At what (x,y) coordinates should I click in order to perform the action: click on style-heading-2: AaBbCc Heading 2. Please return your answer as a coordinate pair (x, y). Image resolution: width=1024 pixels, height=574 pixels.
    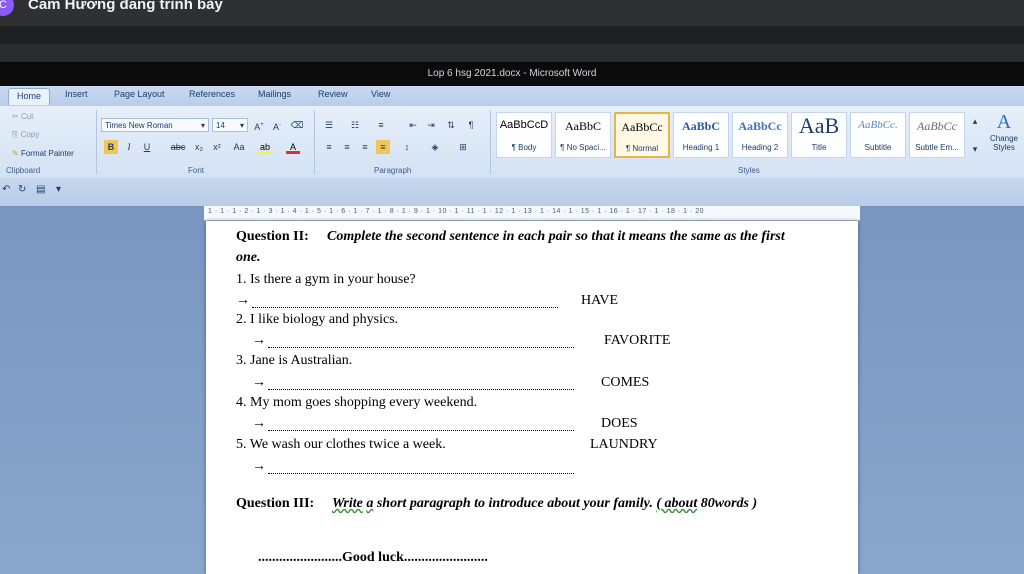
    Looking at the image, I should click on (760, 135).